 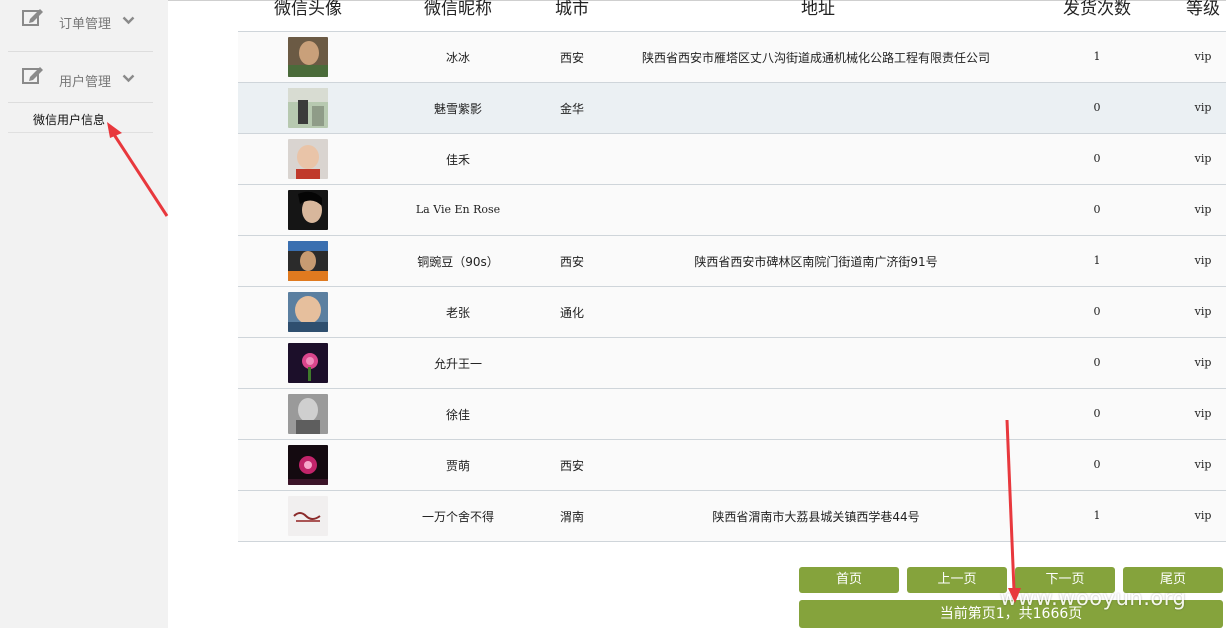 I want to click on cell-nickname: 魅雪紫影, so click(x=458, y=109).